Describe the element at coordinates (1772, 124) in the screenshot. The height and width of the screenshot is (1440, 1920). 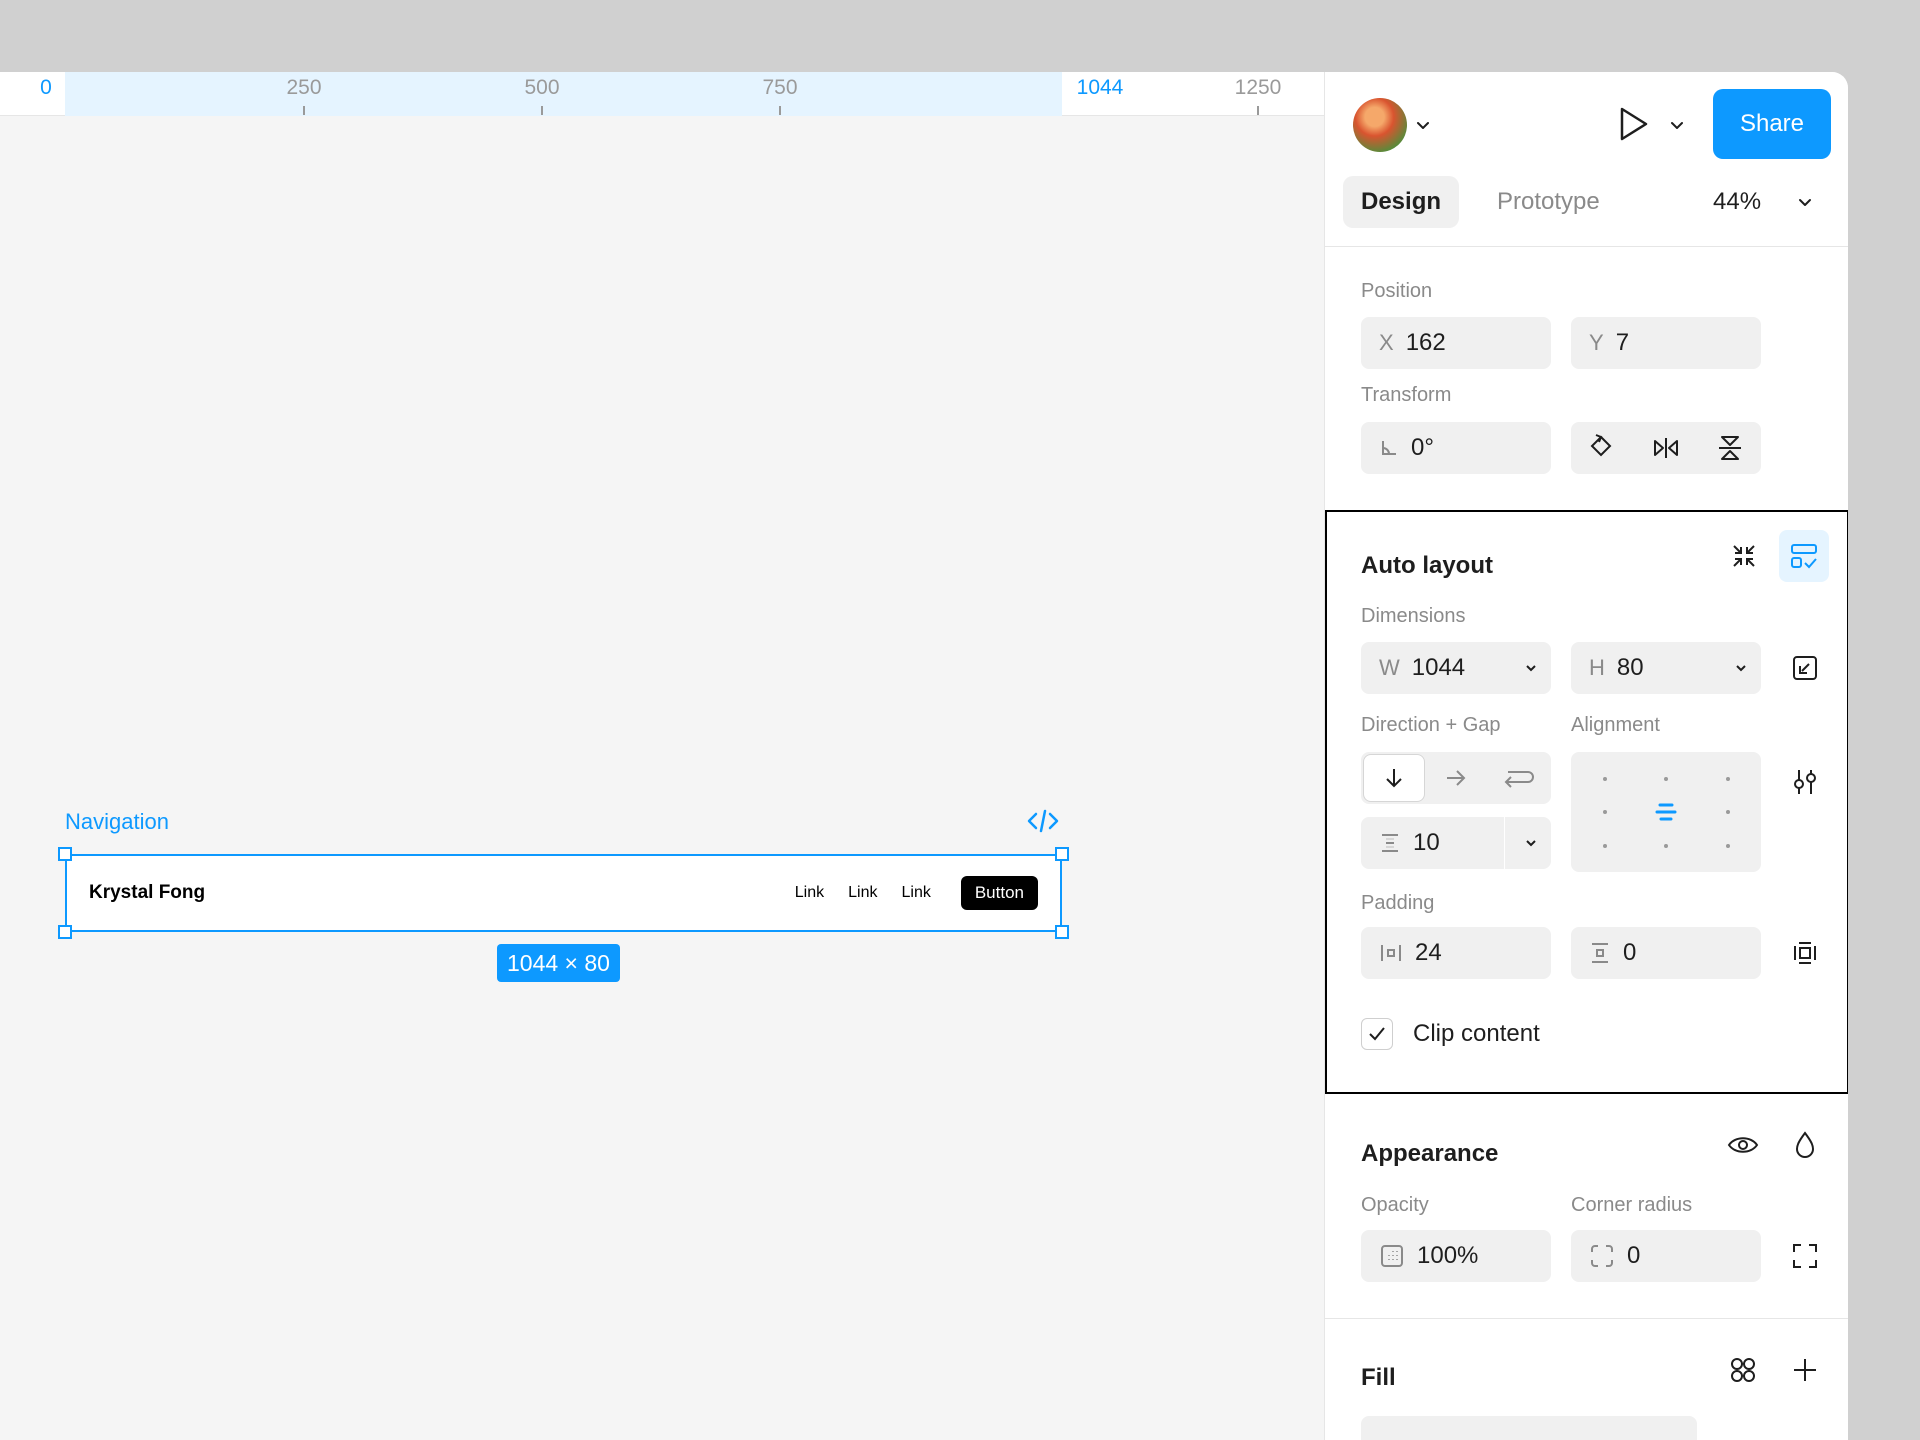
I see `share-button: Share` at that location.